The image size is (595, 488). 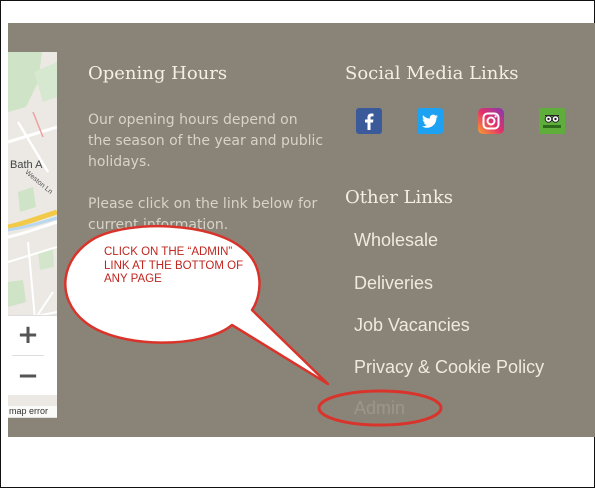 I want to click on facebook-icon, so click(x=369, y=121).